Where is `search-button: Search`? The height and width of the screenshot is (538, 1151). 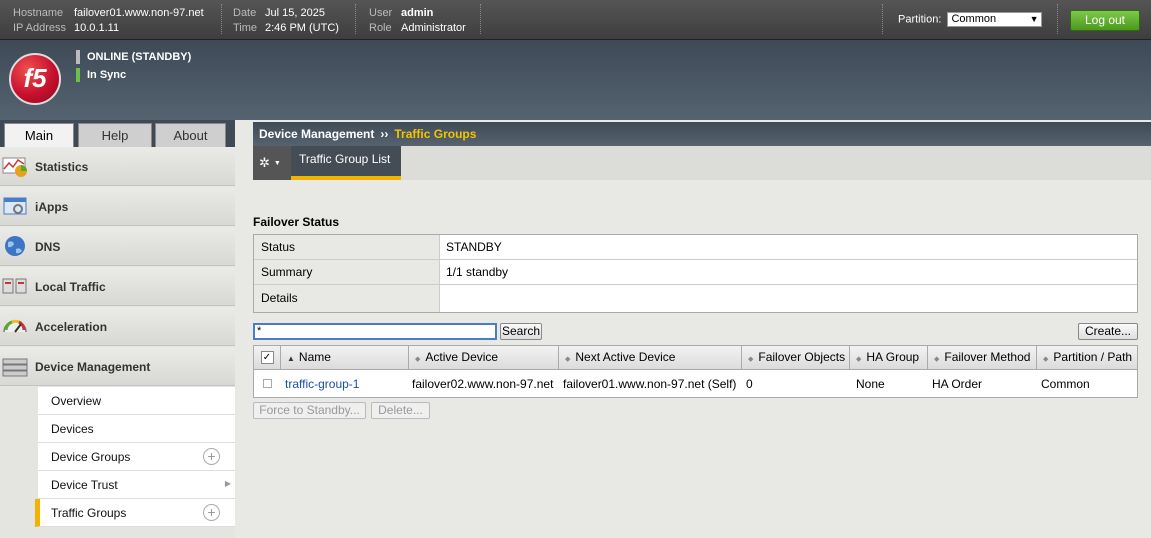
search-button: Search is located at coordinates (521, 331).